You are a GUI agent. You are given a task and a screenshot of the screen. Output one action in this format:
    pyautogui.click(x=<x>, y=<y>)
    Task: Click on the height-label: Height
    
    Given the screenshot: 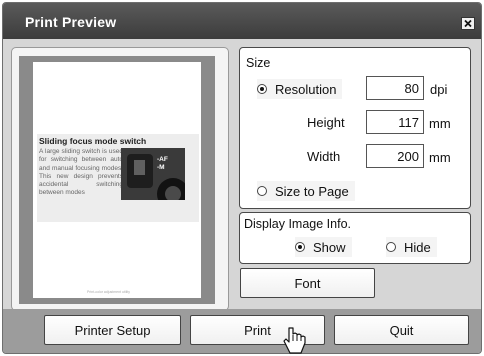 What is the action you would take?
    pyautogui.click(x=326, y=122)
    